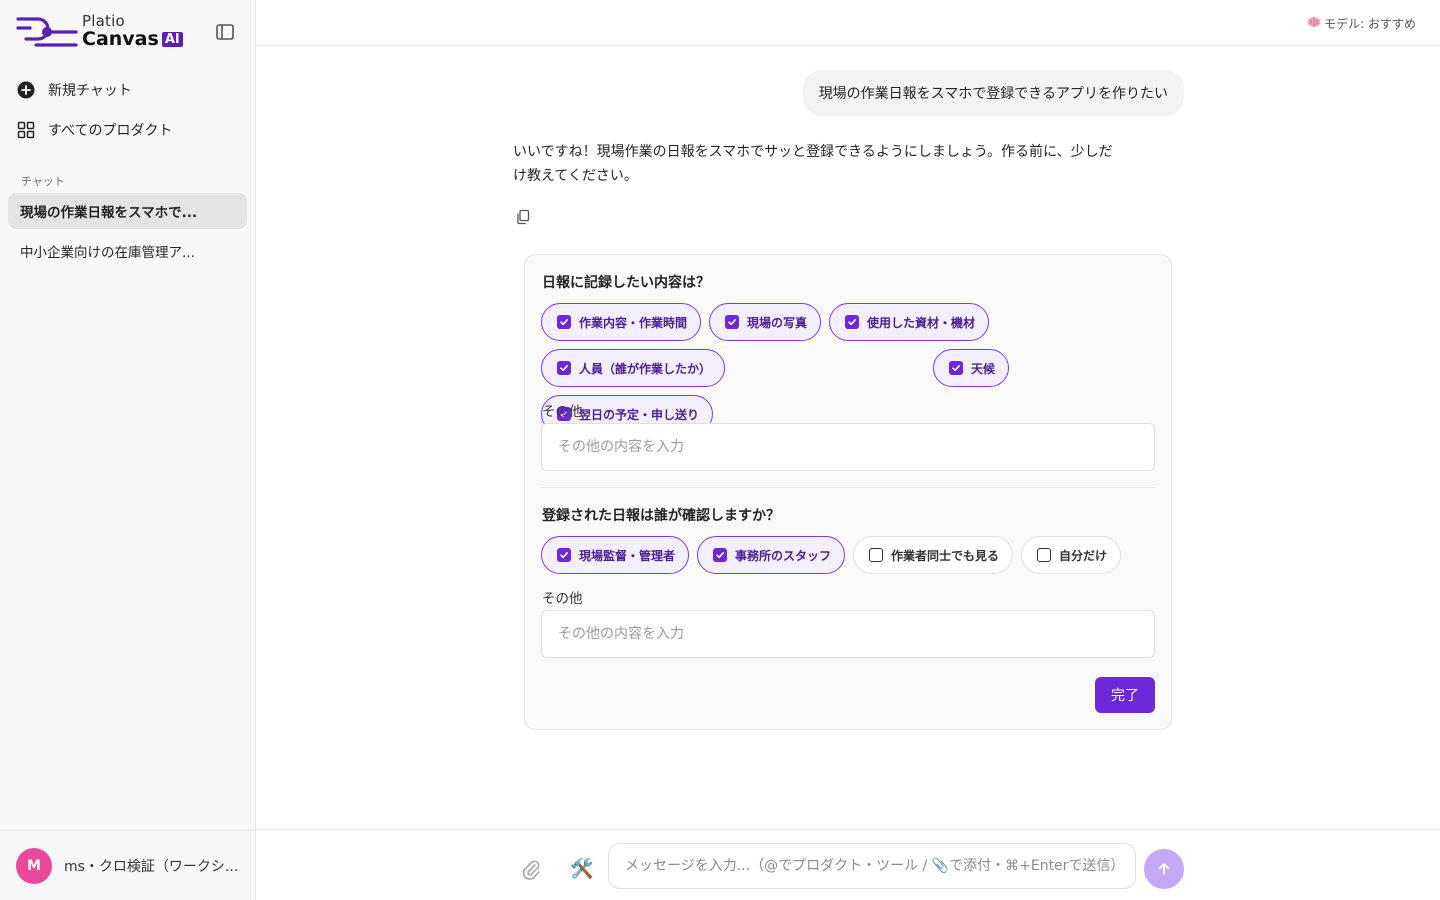 This screenshot has height=900, width=1440. What do you see at coordinates (90, 91) in the screenshot?
I see `new-chat-label: 新規チャット` at bounding box center [90, 91].